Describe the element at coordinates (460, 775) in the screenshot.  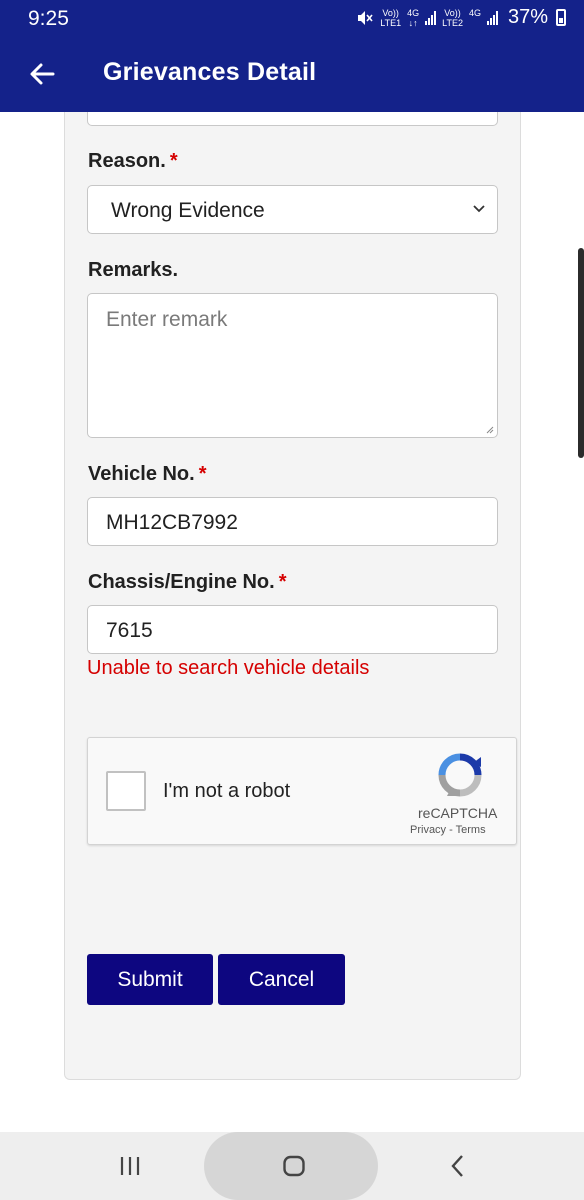
I see `recaptcha-logo-icon` at that location.